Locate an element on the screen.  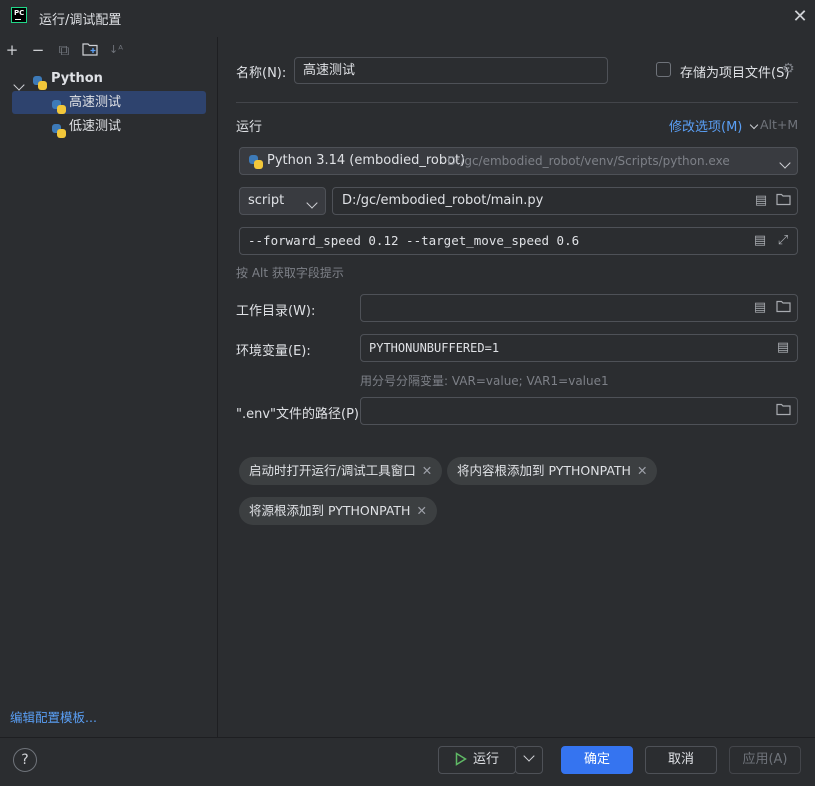
pycharm-logo-icon: PC is located at coordinates (19, 15).